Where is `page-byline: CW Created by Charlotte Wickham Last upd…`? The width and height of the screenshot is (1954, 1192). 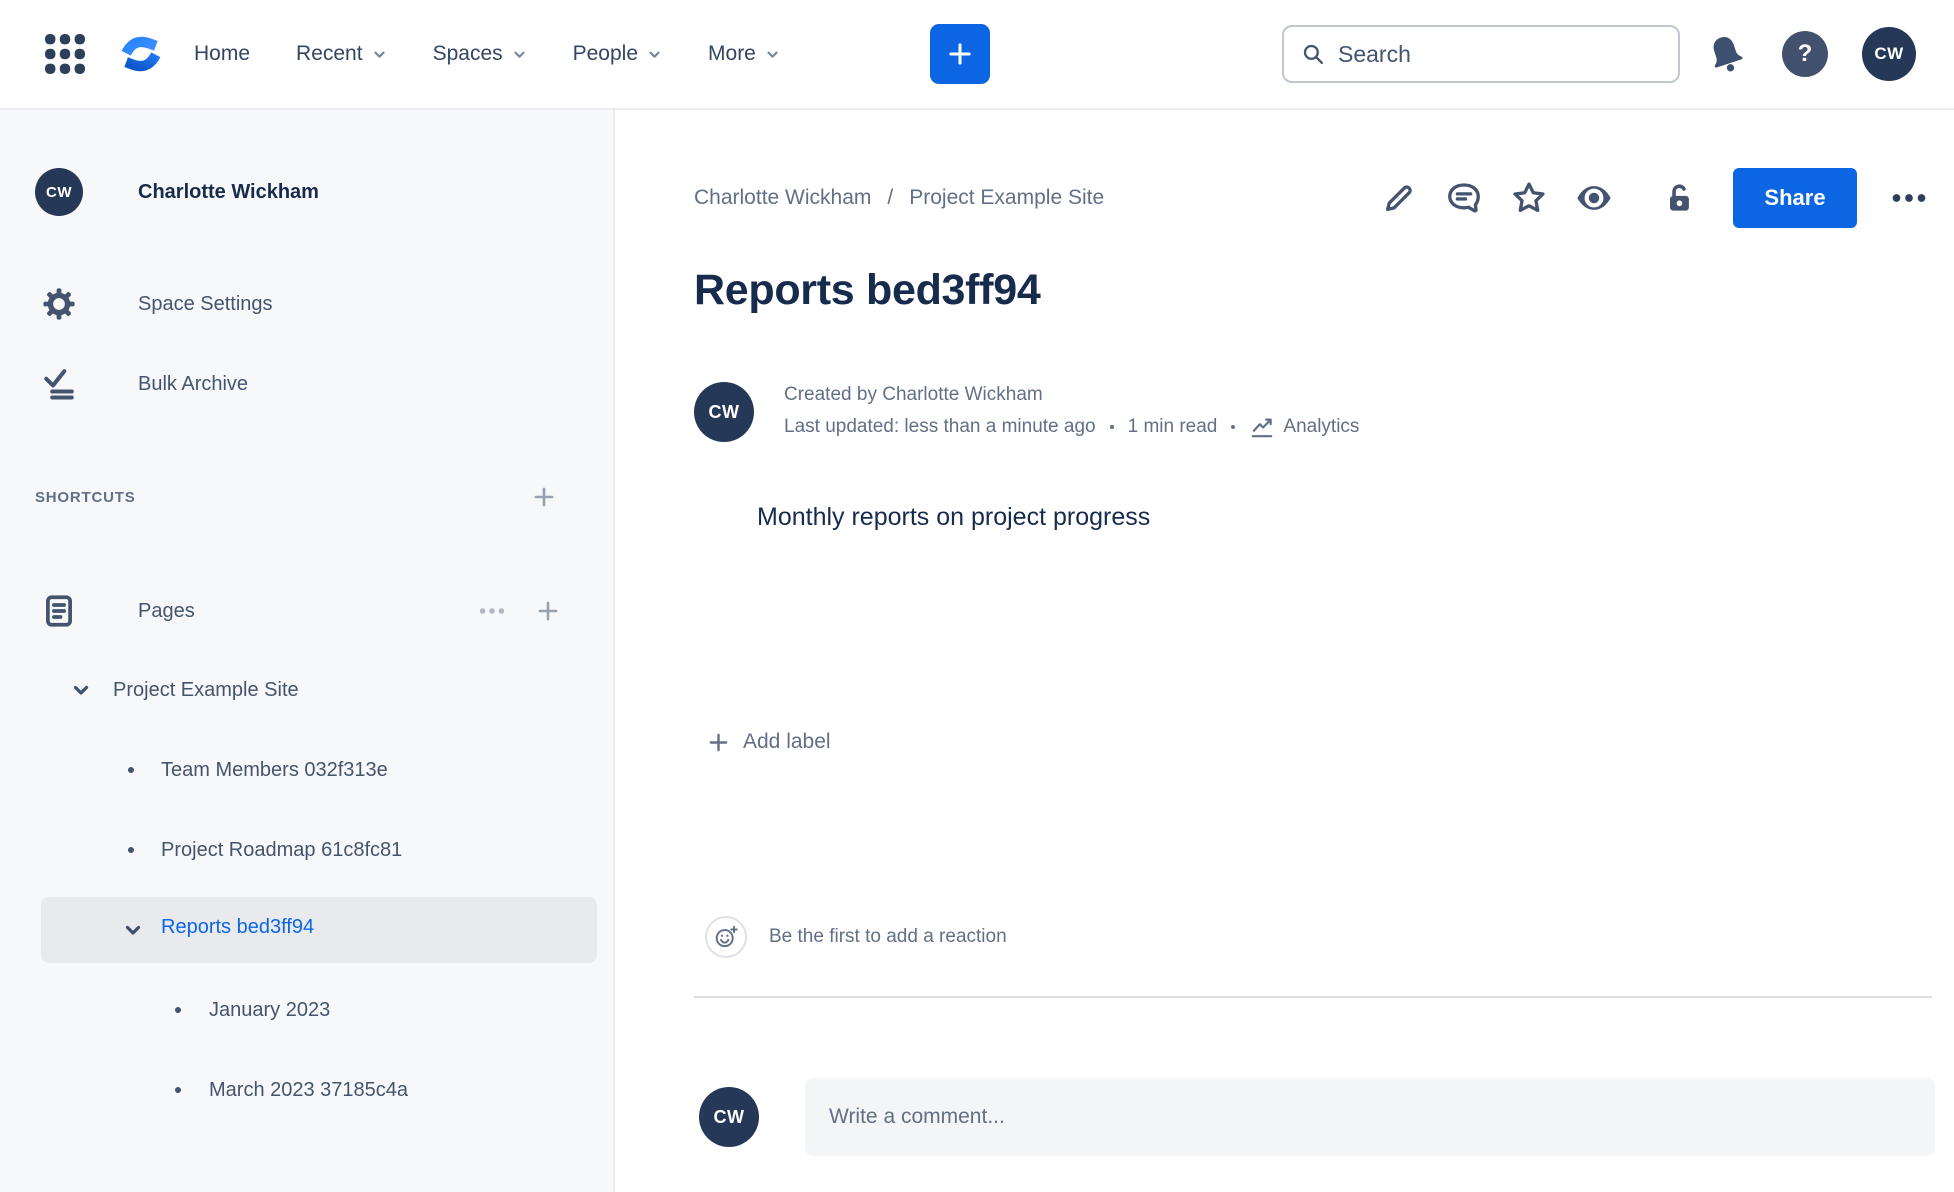 page-byline: CW Created by Charlotte Wickham Last upd… is located at coordinates (1026, 412).